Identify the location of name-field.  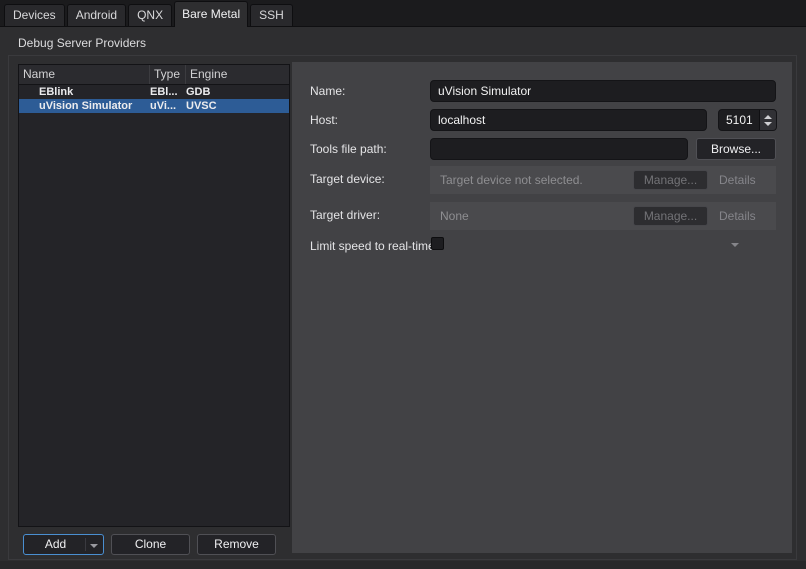
(603, 91).